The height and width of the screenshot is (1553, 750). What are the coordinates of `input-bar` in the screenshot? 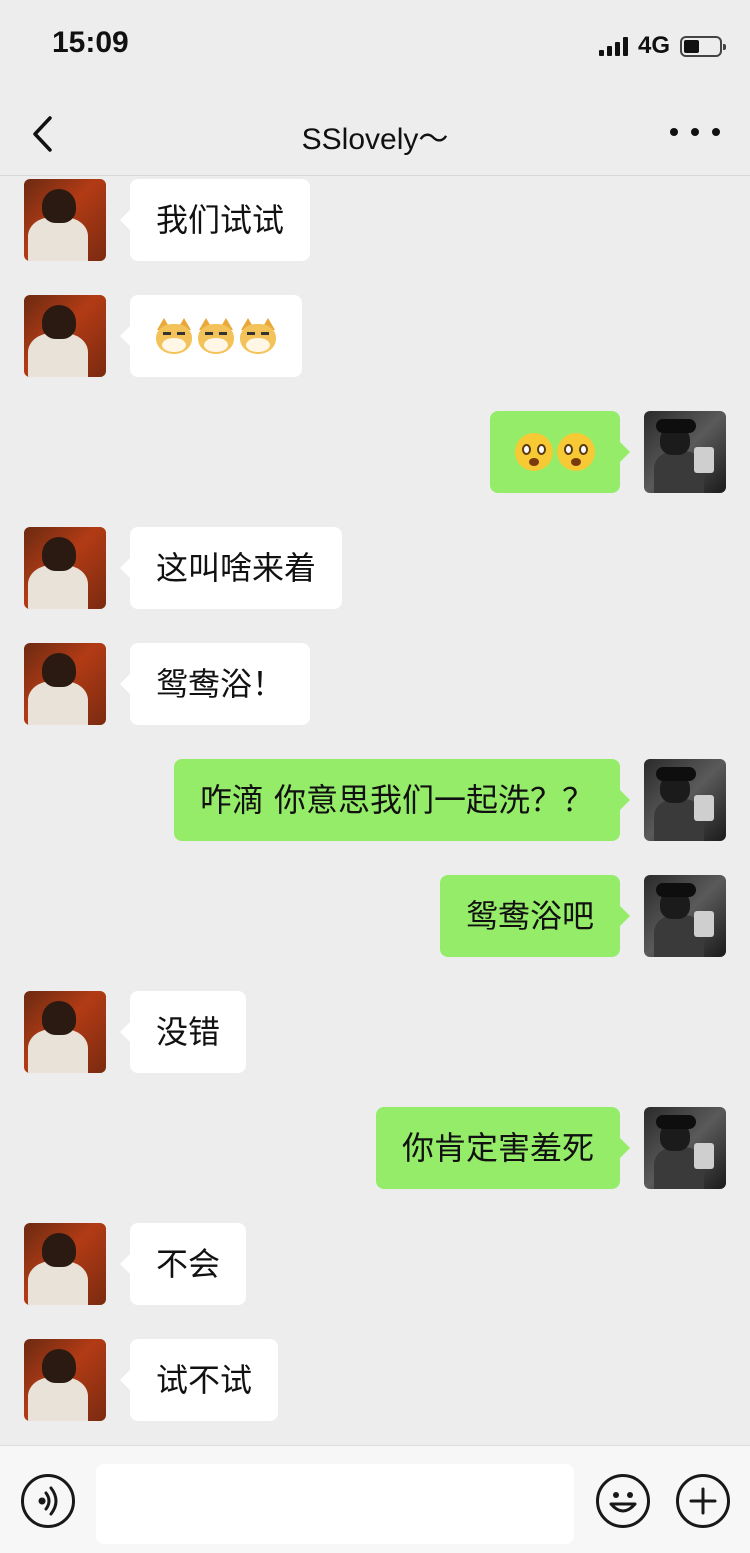 It's located at (375, 1499).